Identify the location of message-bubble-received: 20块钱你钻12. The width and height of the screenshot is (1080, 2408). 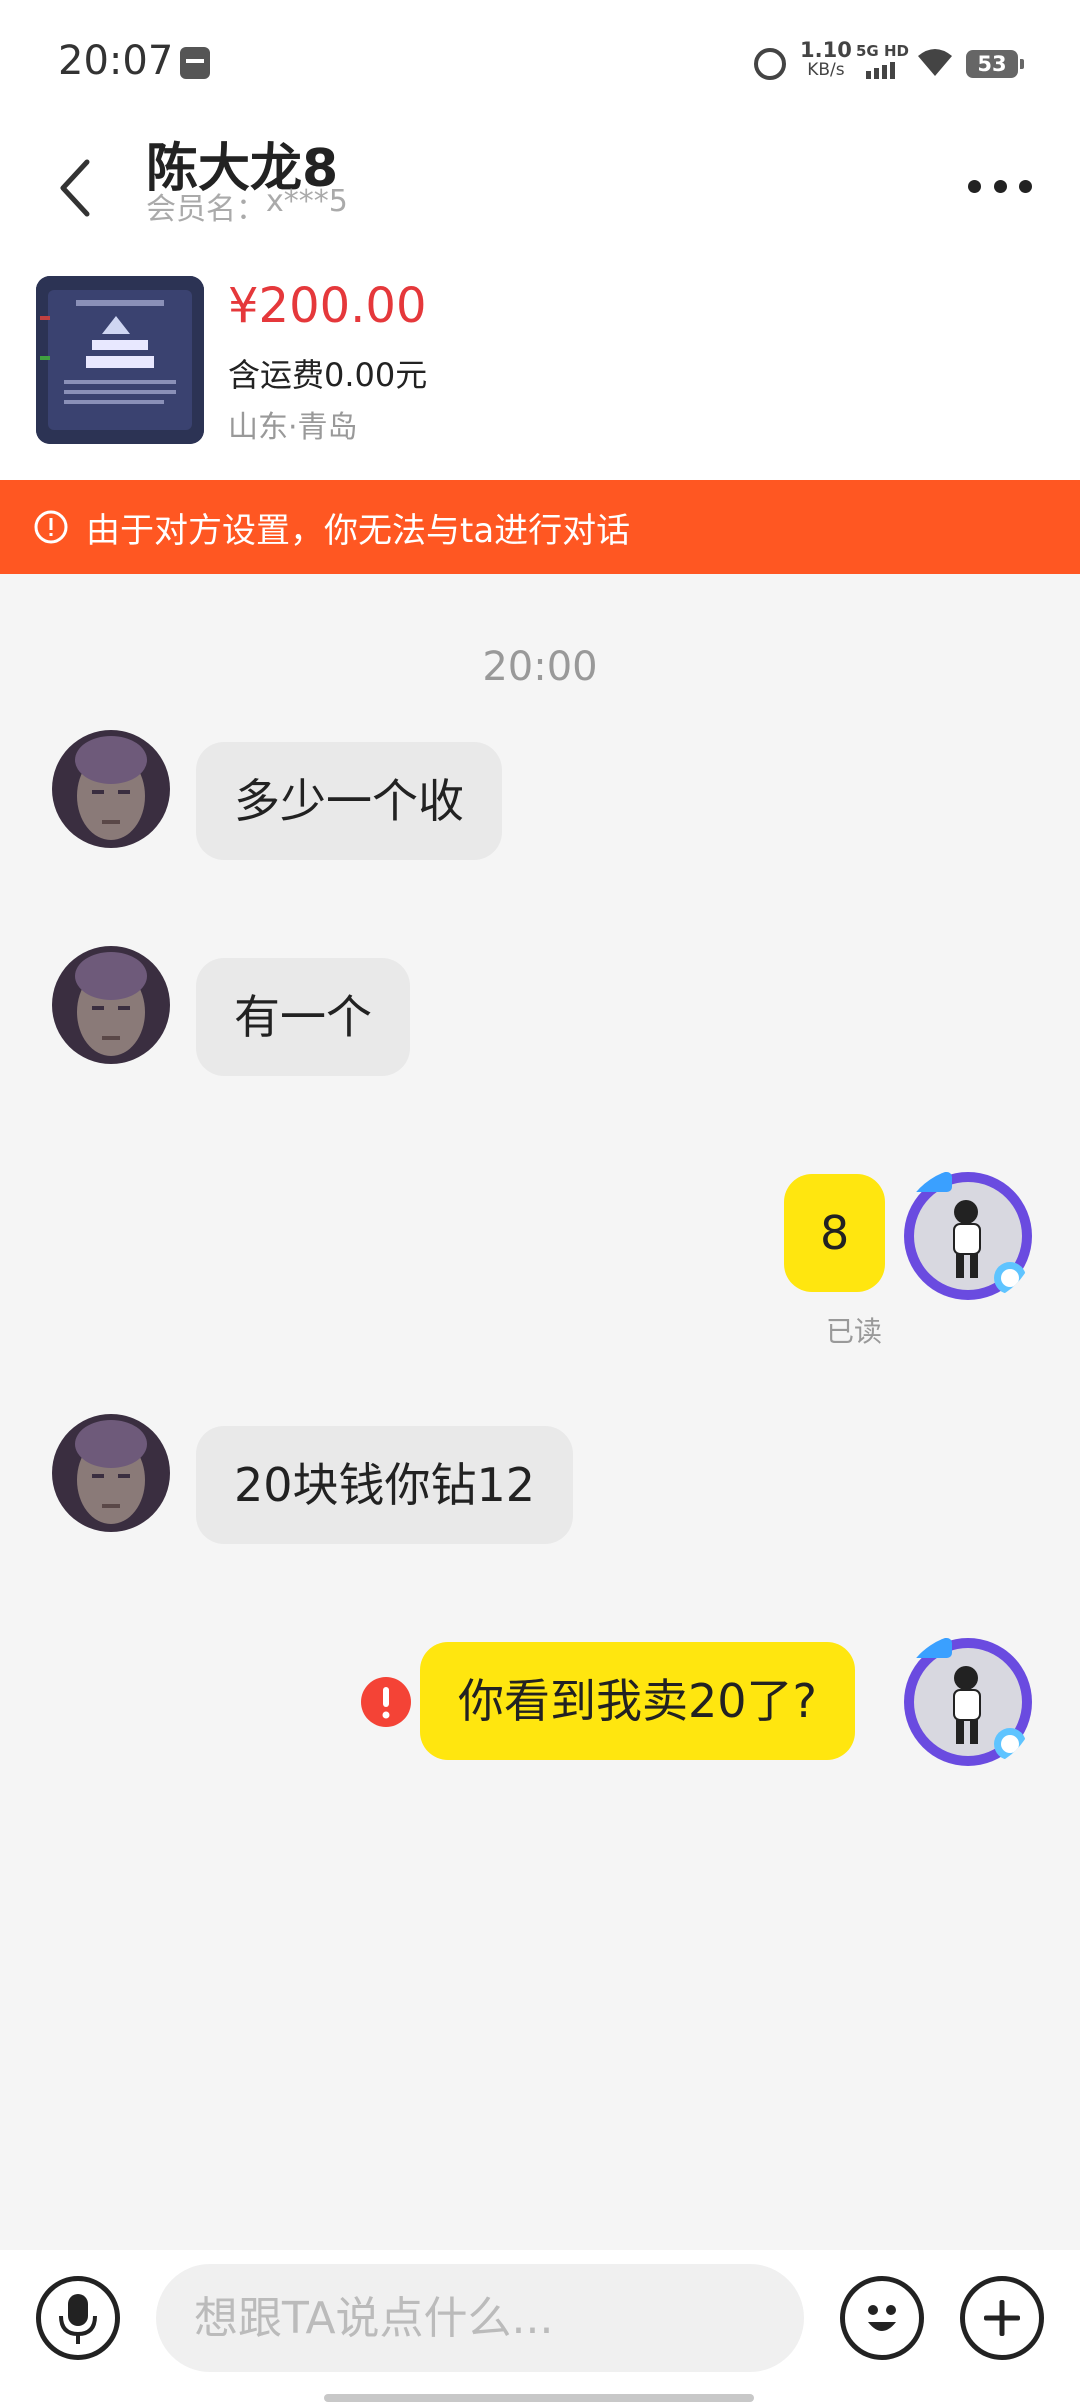
(385, 1485).